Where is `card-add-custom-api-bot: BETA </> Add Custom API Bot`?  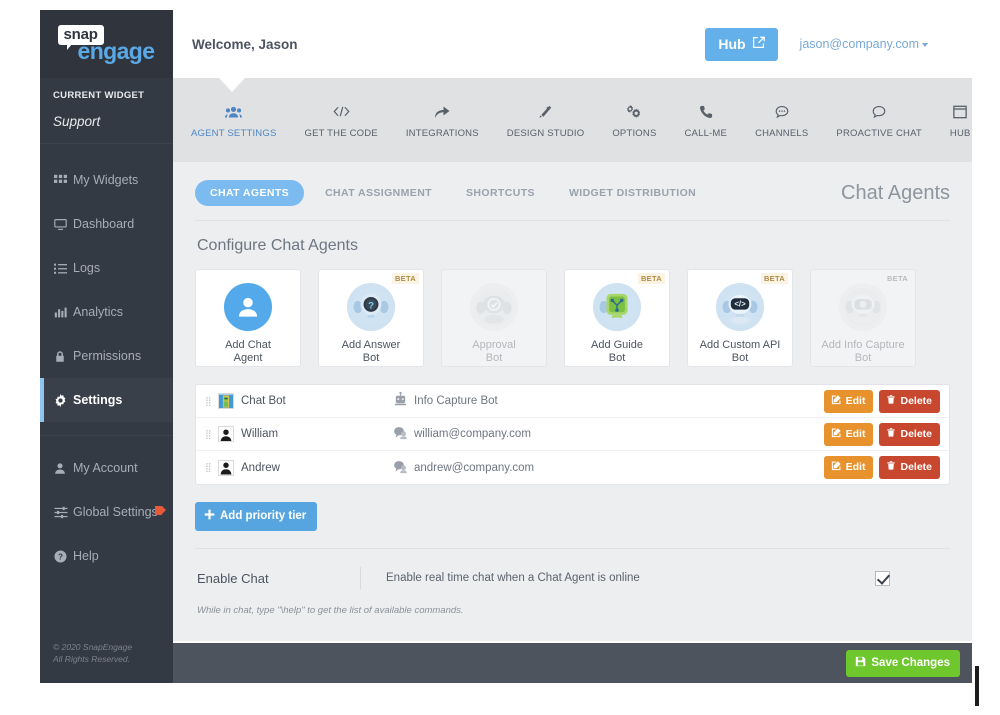 card-add-custom-api-bot: BETA </> Add Custom API Bot is located at coordinates (740, 318).